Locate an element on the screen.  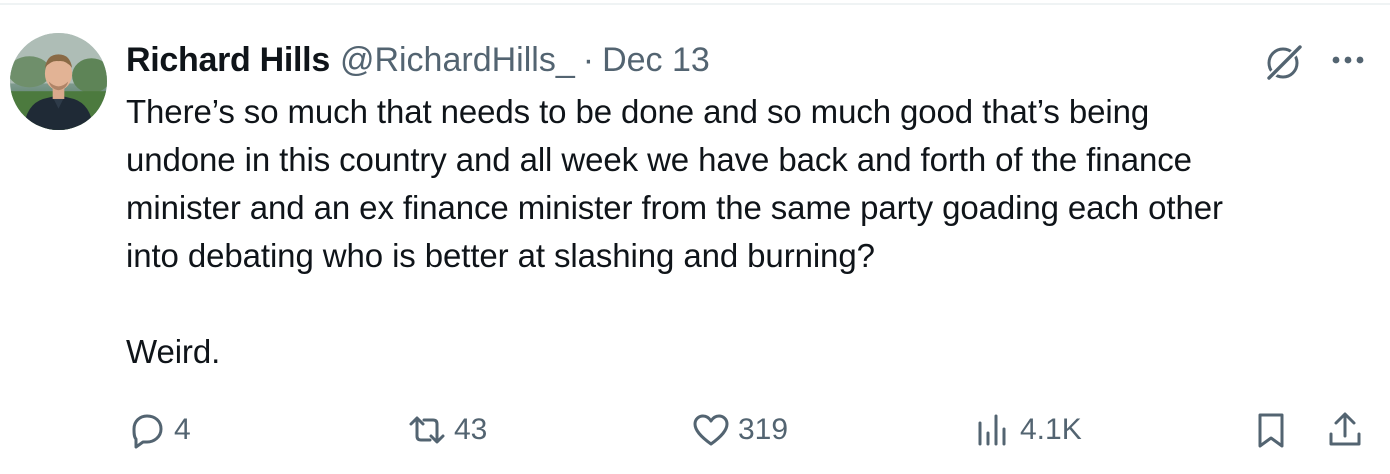
avatar is located at coordinates (58, 81).